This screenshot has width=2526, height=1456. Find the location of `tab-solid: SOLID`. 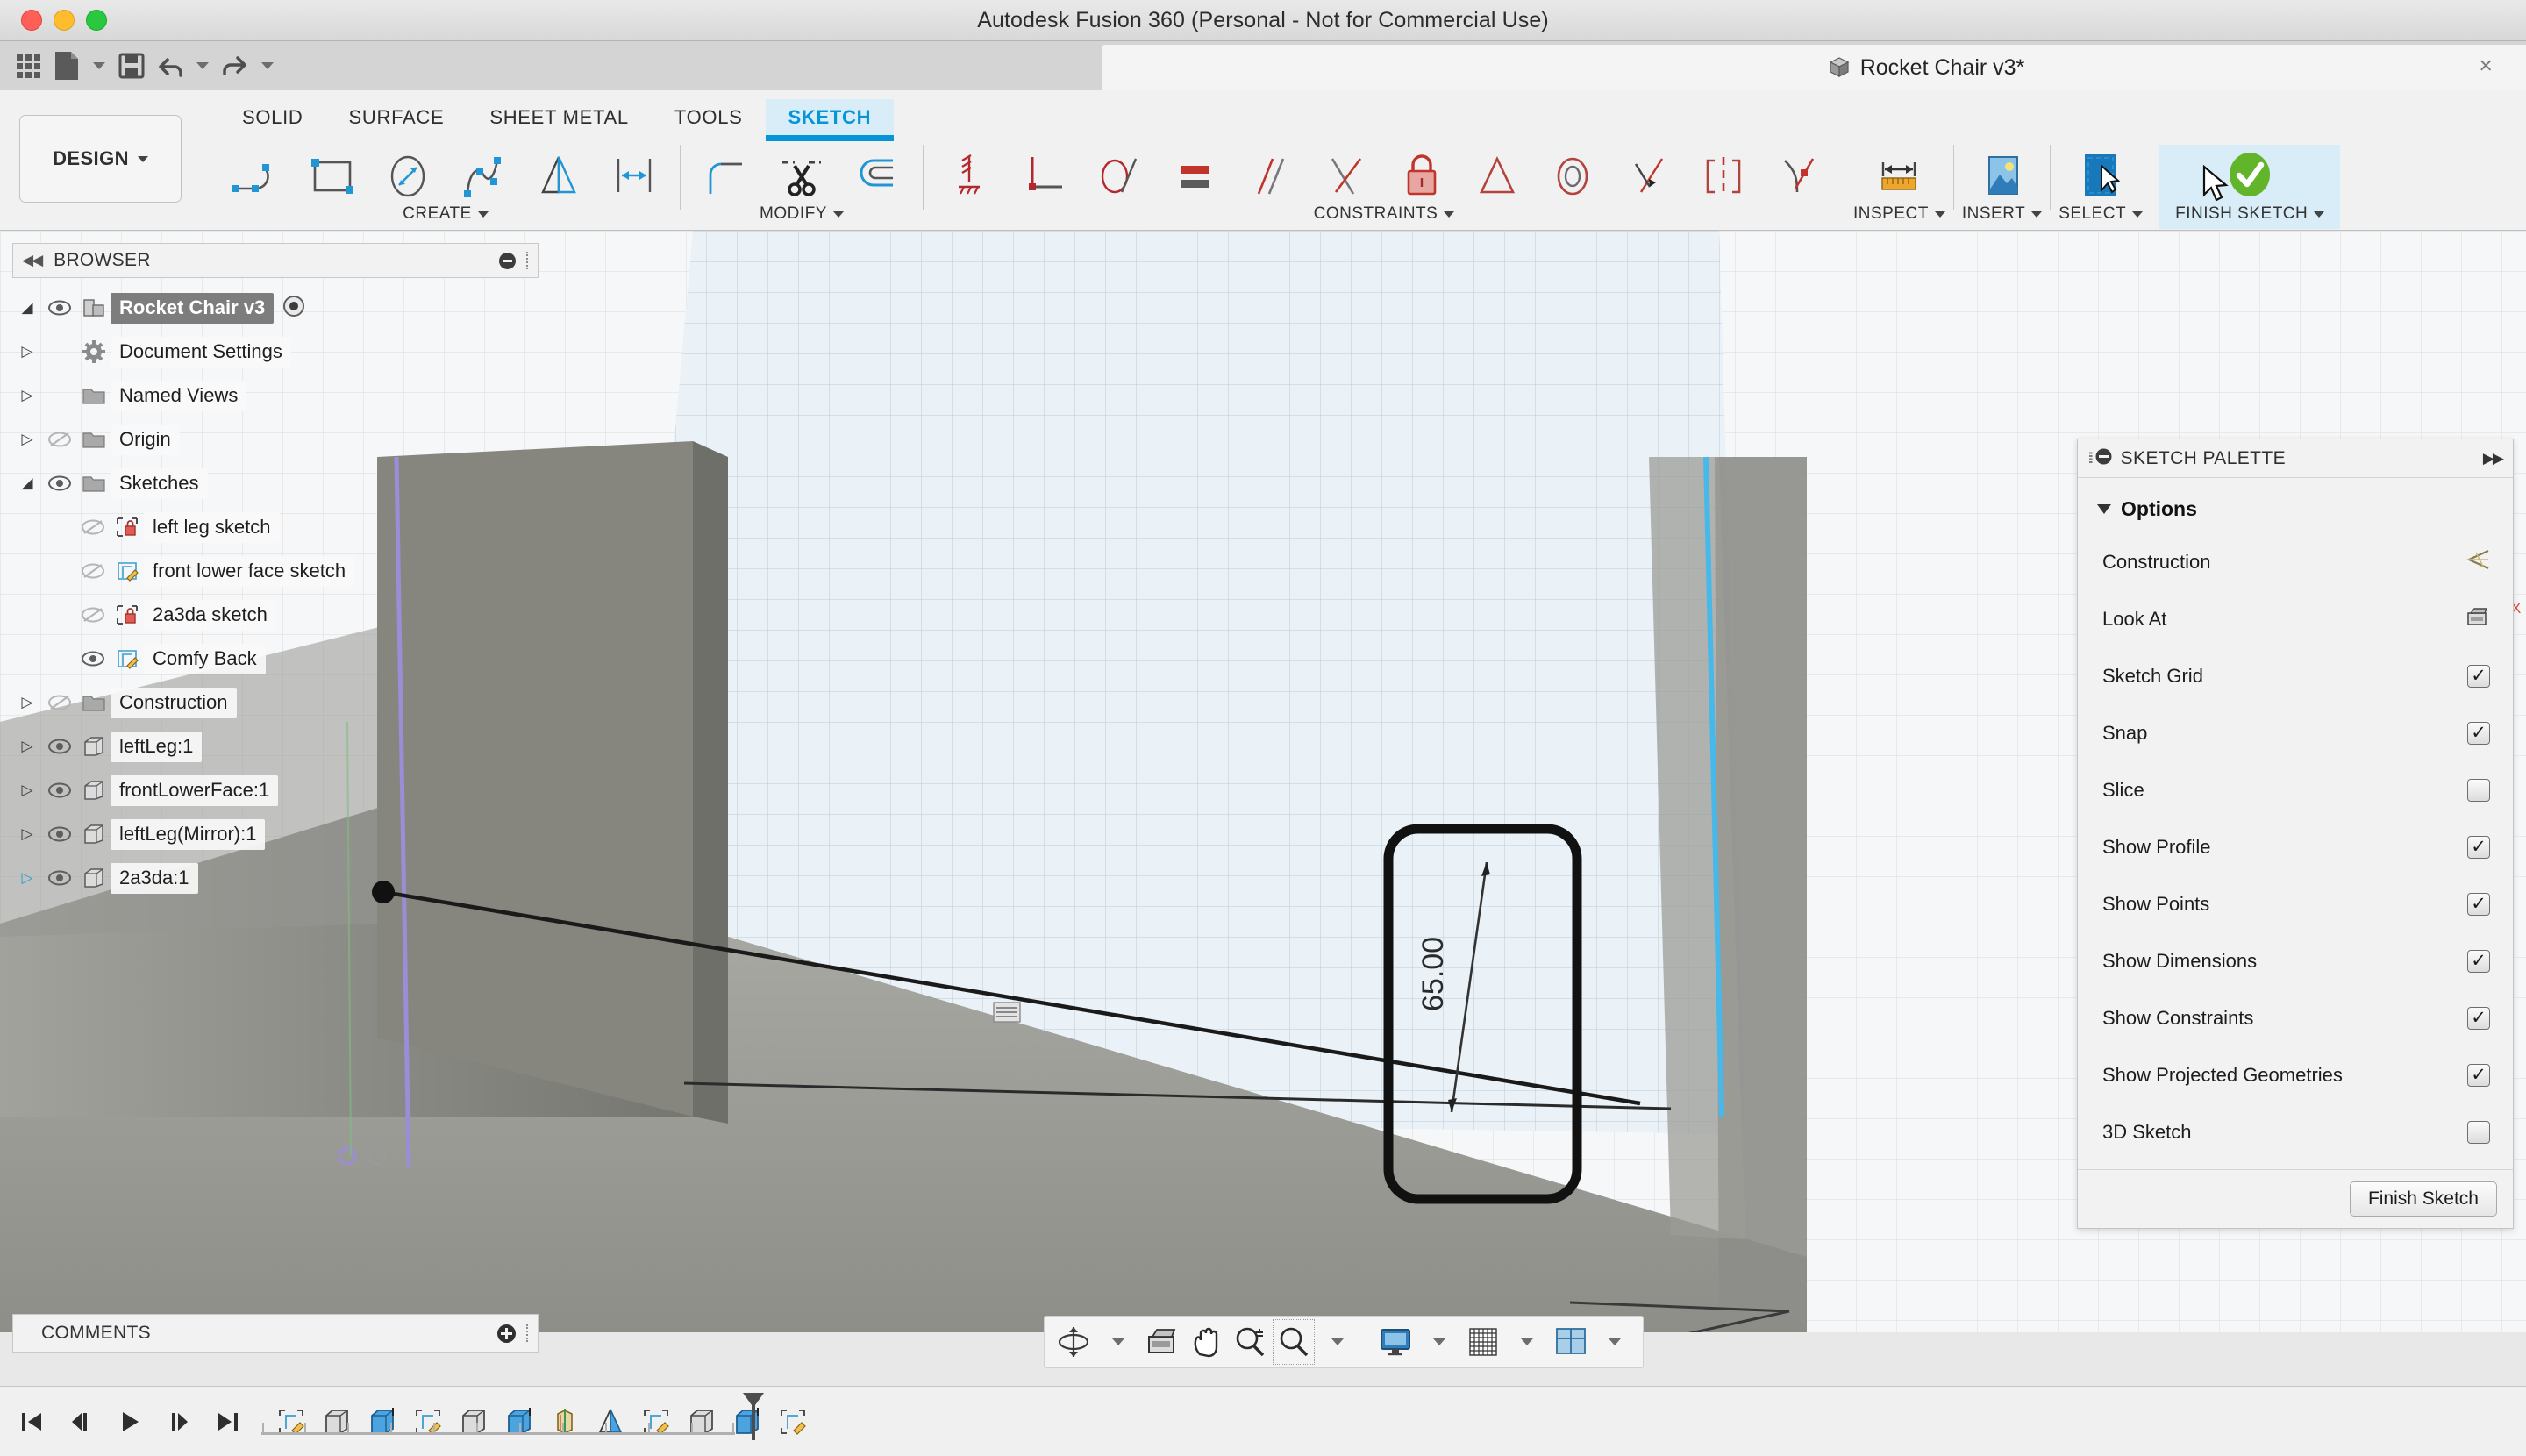

tab-solid: SOLID is located at coordinates (272, 117).